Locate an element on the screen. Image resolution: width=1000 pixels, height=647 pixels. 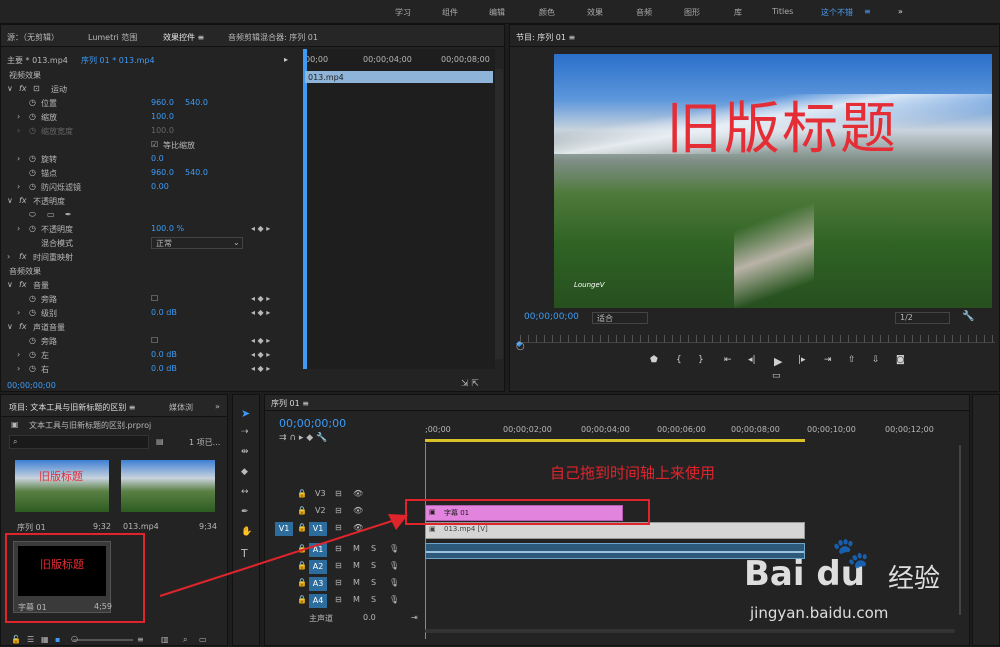
rect-mask-icon: ▭ is located at coordinates (51, 214).